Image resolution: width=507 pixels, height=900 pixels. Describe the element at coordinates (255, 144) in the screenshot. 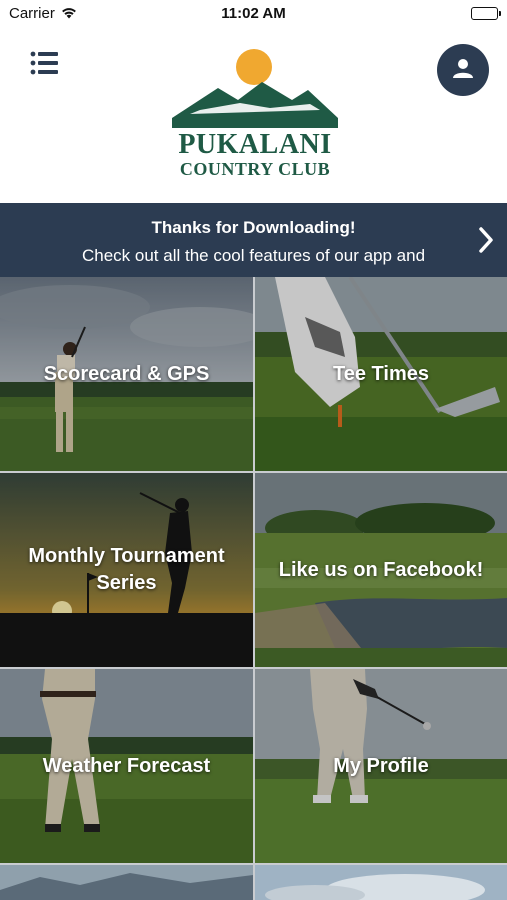

I see `logo-name: PUKALANI` at that location.